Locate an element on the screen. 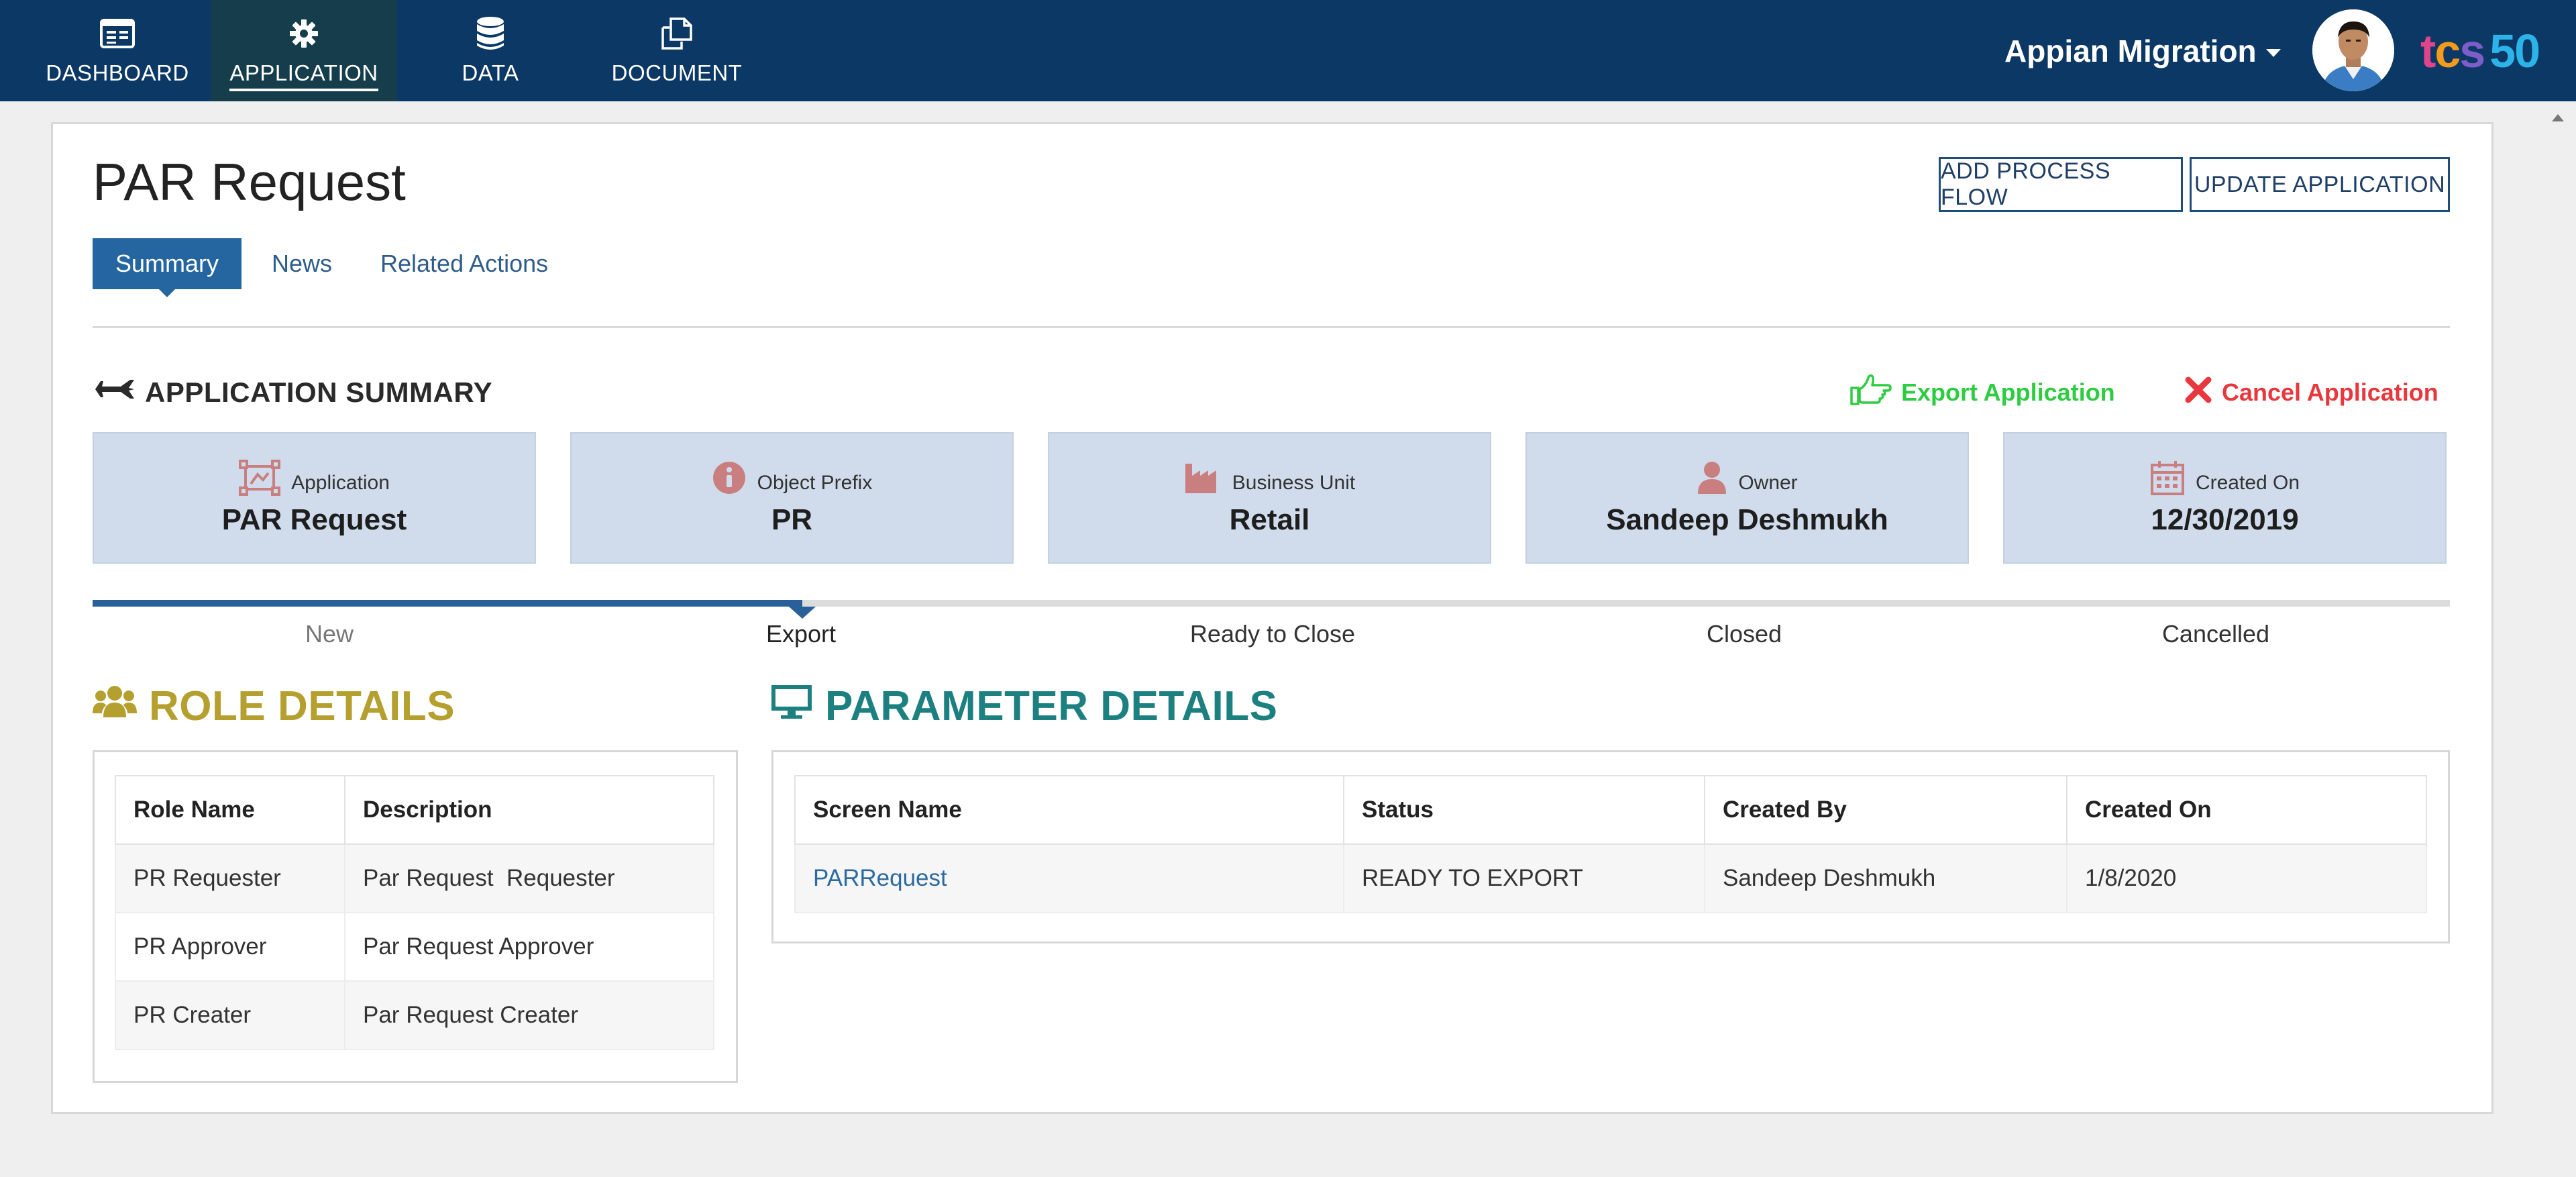 This screenshot has height=1177, width=2576. info-box-created-on-value: 12/30/2019 is located at coordinates (2225, 519).